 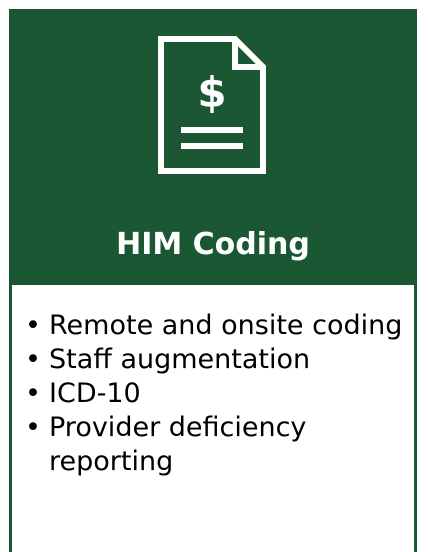 I want to click on list-item: • Remote and onsite coding, so click(x=215, y=326).